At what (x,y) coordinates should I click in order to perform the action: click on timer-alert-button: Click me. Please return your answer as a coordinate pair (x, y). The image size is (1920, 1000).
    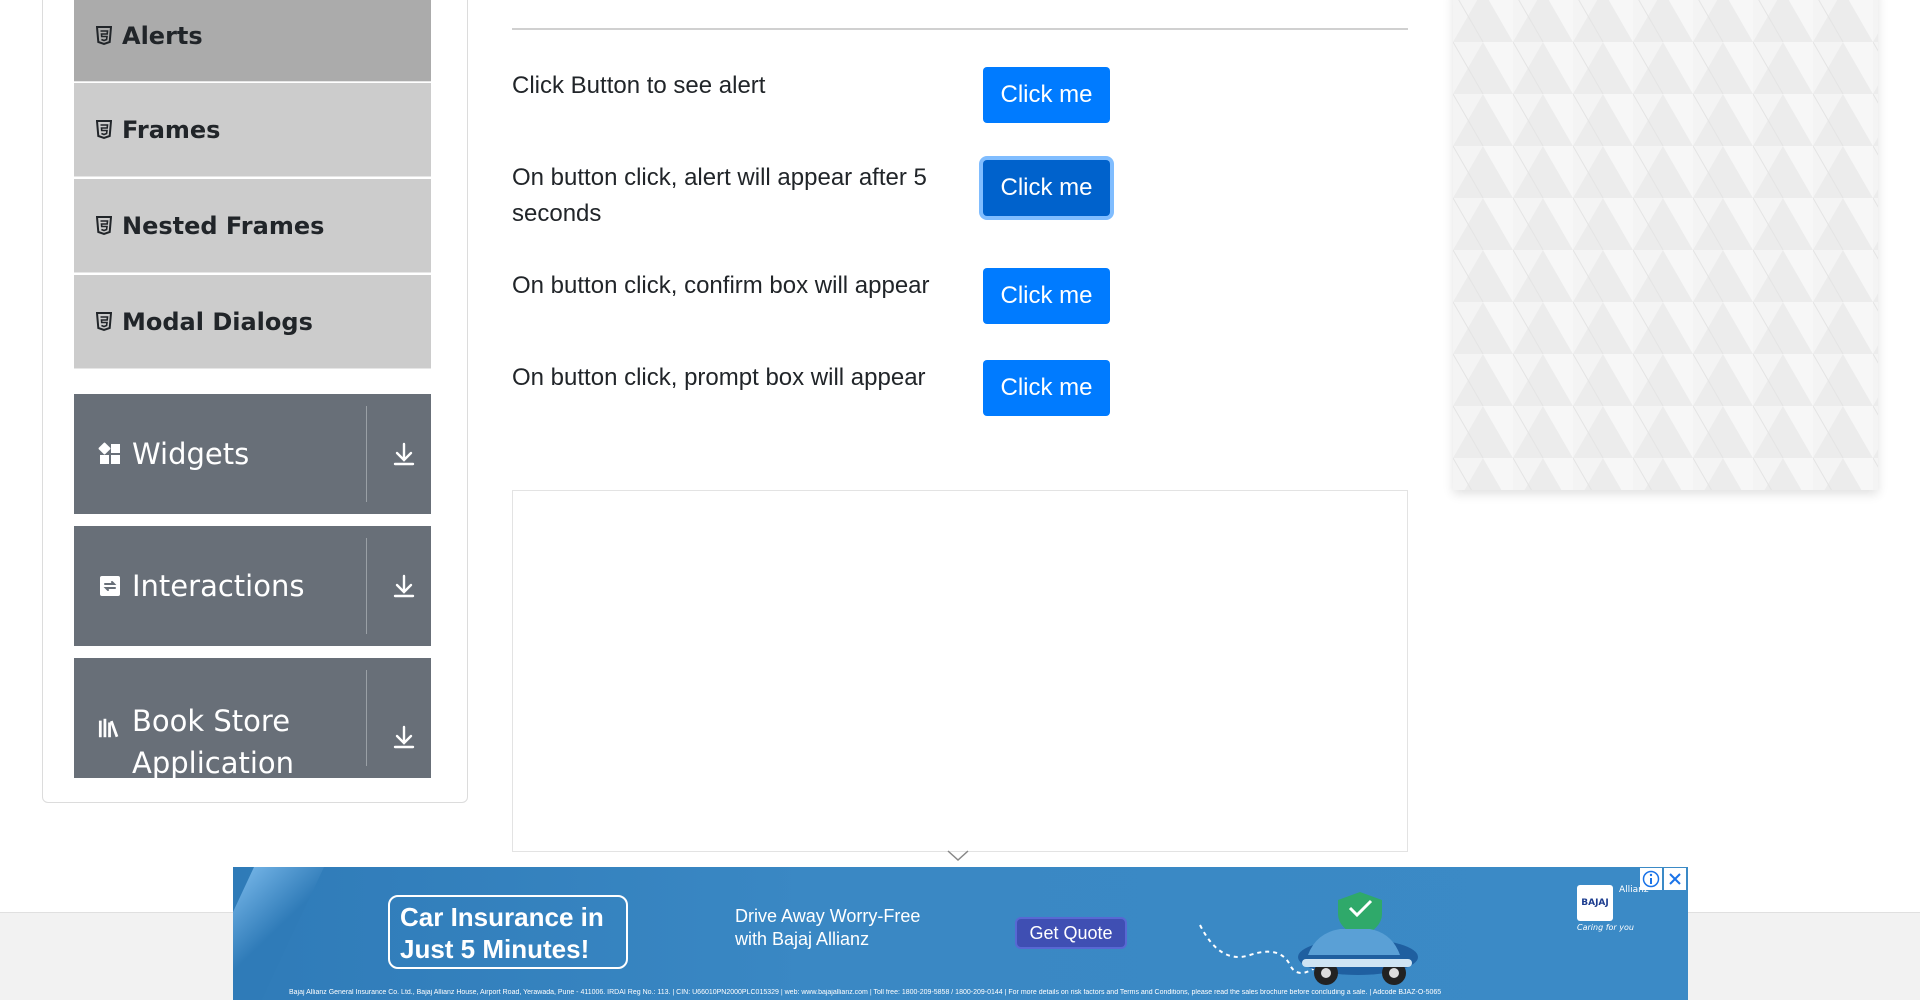
    Looking at the image, I should click on (1046, 188).